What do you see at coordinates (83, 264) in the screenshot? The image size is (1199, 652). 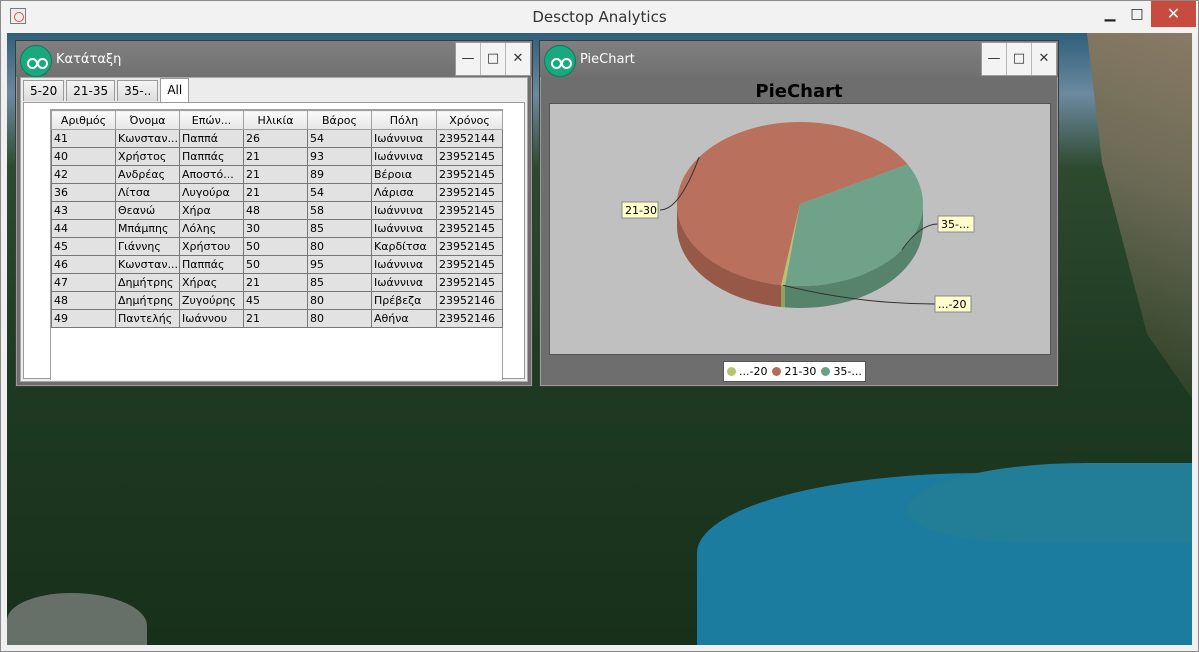 I see `table-cell: 46` at bounding box center [83, 264].